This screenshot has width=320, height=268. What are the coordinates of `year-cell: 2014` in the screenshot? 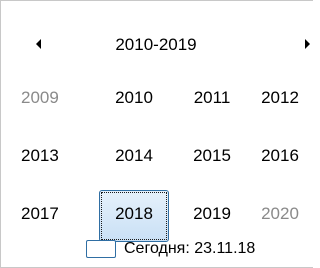 It's located at (134, 156).